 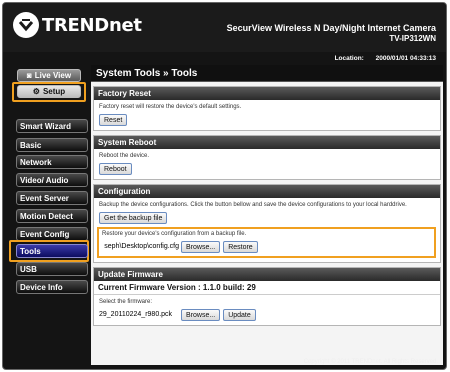 I want to click on sidebar-item-label: Network, so click(x=36, y=162).